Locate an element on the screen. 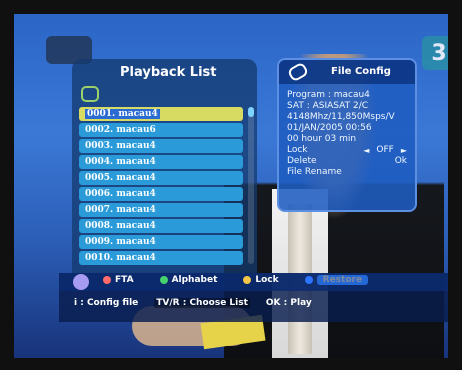 This screenshot has width=462, height=370. config-lock-label: Lock is located at coordinates (297, 150).